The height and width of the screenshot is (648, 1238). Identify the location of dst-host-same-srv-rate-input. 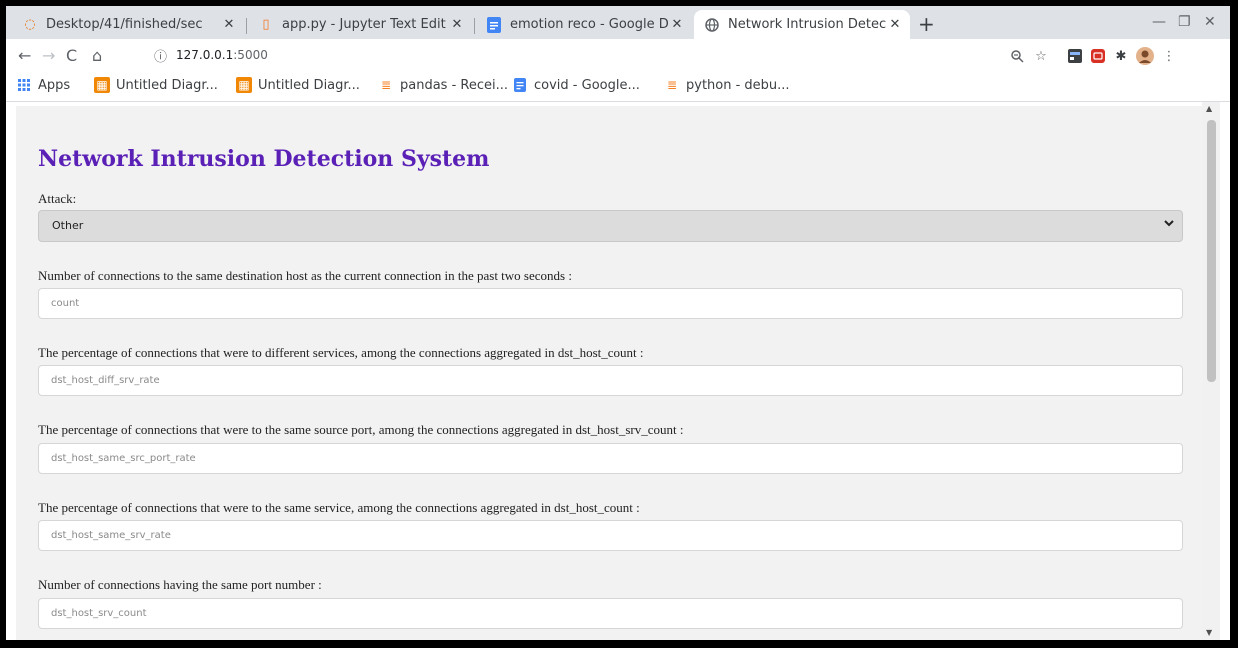
(610, 535).